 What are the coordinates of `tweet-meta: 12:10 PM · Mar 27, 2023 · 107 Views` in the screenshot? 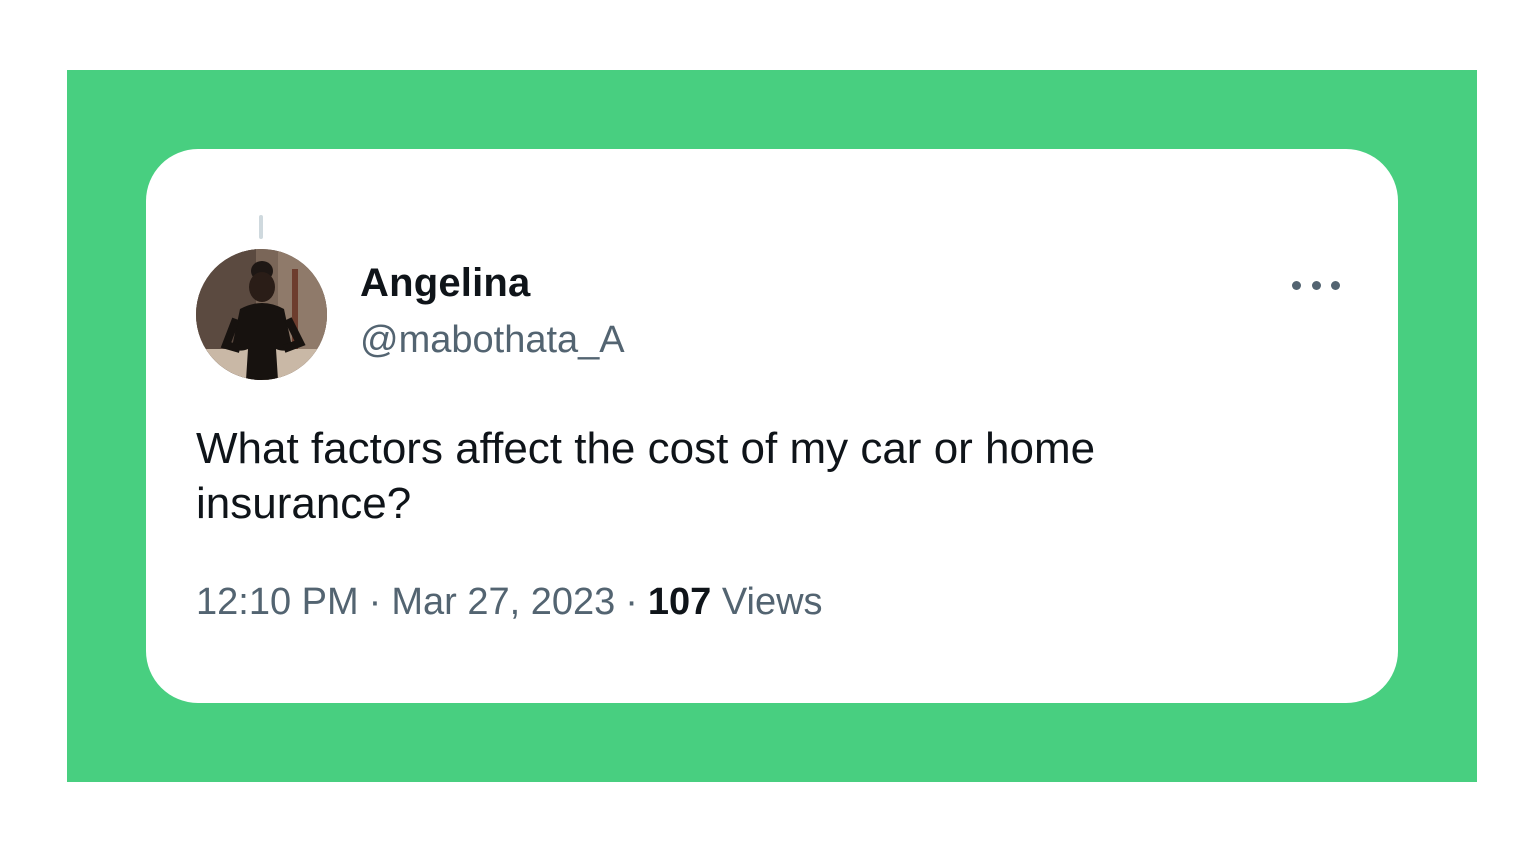 It's located at (509, 602).